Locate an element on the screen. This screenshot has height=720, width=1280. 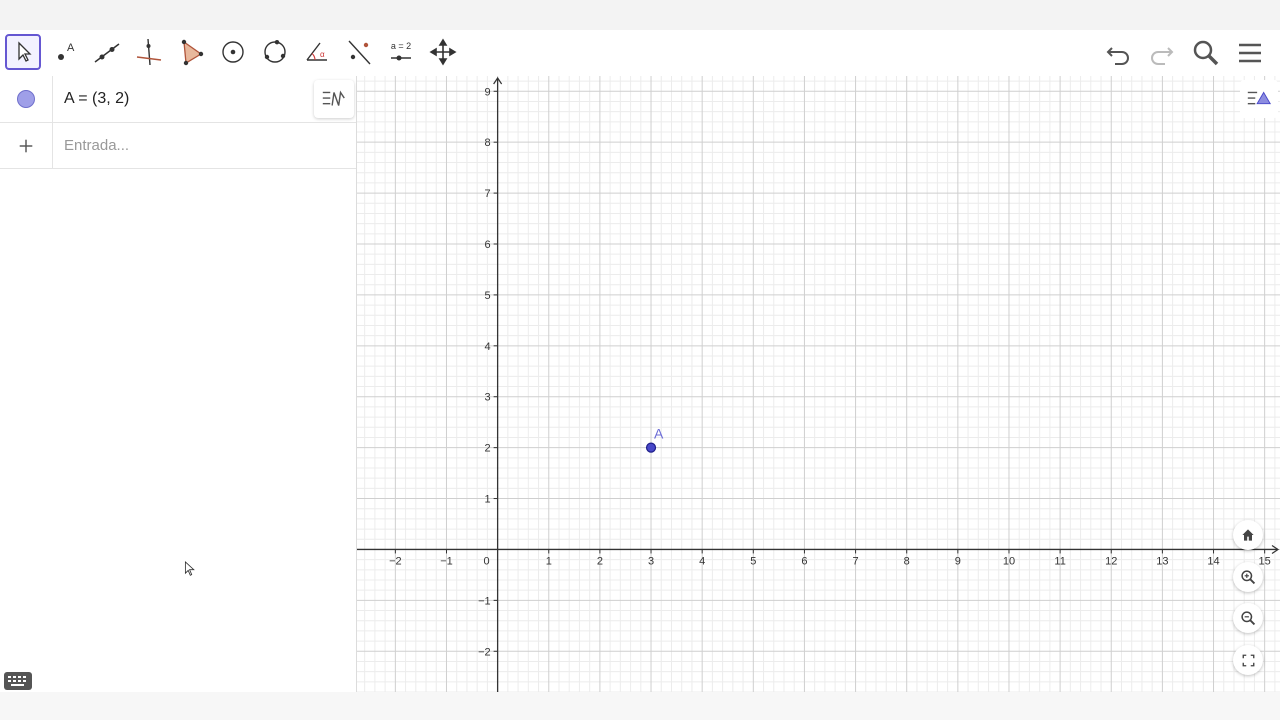
y-tick-label: −2 is located at coordinates (484, 652).